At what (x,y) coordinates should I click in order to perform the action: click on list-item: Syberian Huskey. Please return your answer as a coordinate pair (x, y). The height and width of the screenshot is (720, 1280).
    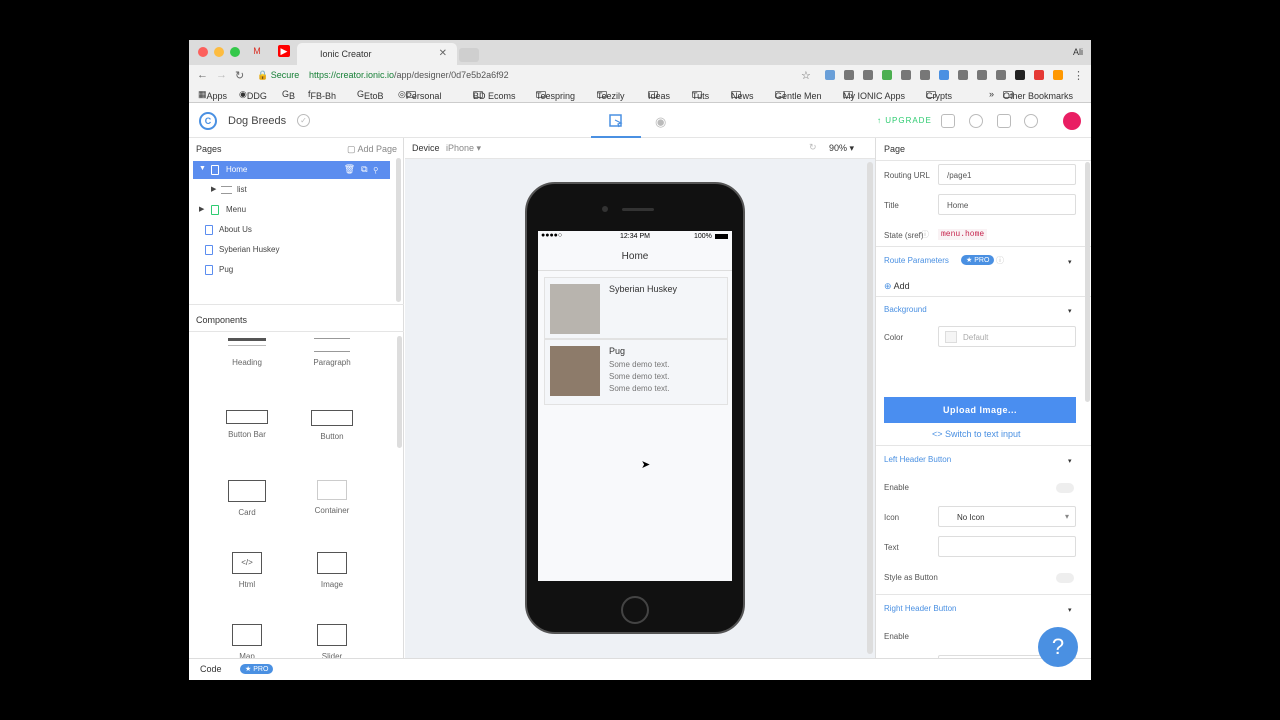
    Looking at the image, I should click on (636, 308).